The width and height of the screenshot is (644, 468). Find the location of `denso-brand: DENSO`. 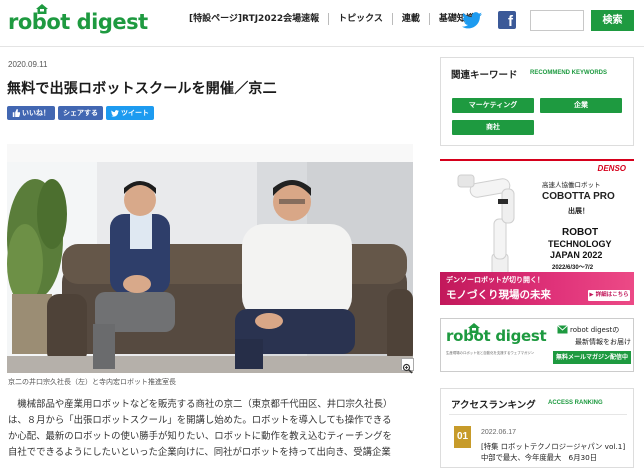

denso-brand: DENSO is located at coordinates (611, 168).